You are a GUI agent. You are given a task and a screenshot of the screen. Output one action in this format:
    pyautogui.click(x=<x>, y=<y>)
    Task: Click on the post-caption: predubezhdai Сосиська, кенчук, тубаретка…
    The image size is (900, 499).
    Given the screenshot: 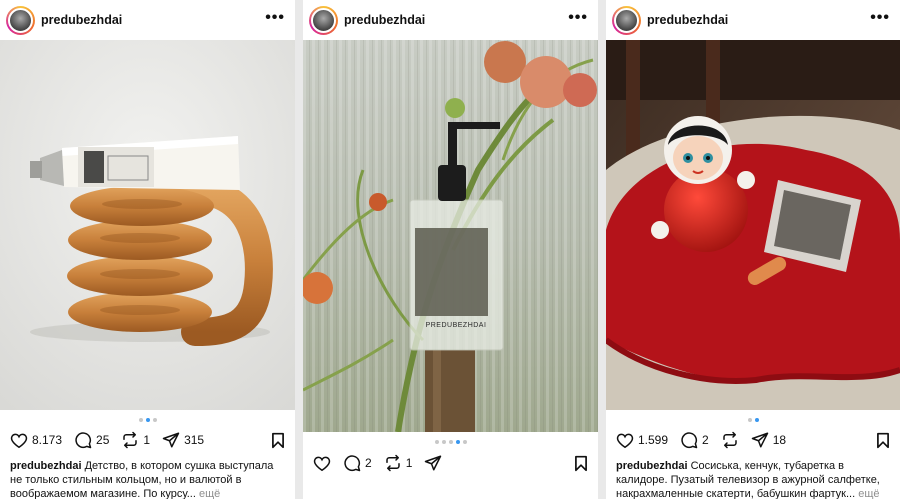 What is the action you would take?
    pyautogui.click(x=754, y=479)
    